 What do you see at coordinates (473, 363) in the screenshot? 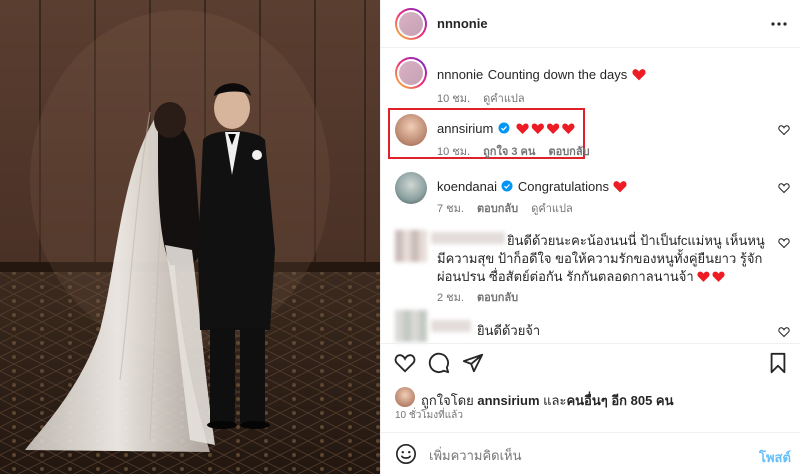
I see `share-paper-plane-icon` at bounding box center [473, 363].